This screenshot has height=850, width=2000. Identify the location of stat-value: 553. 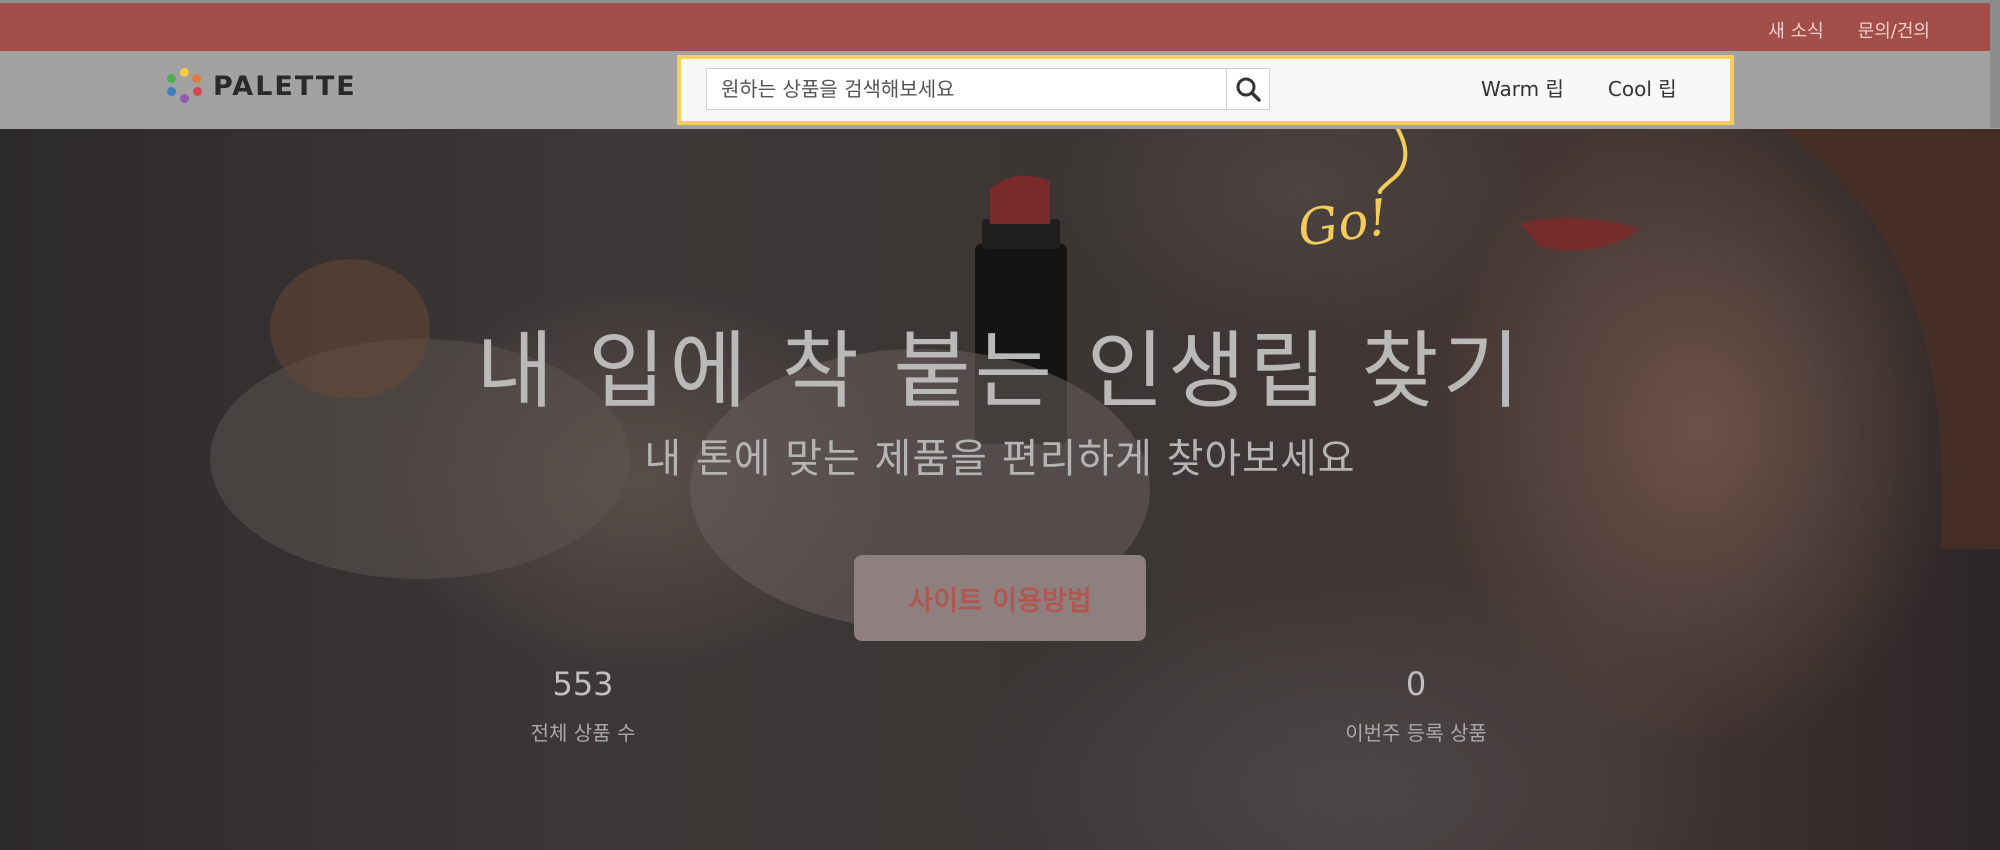
(583, 684).